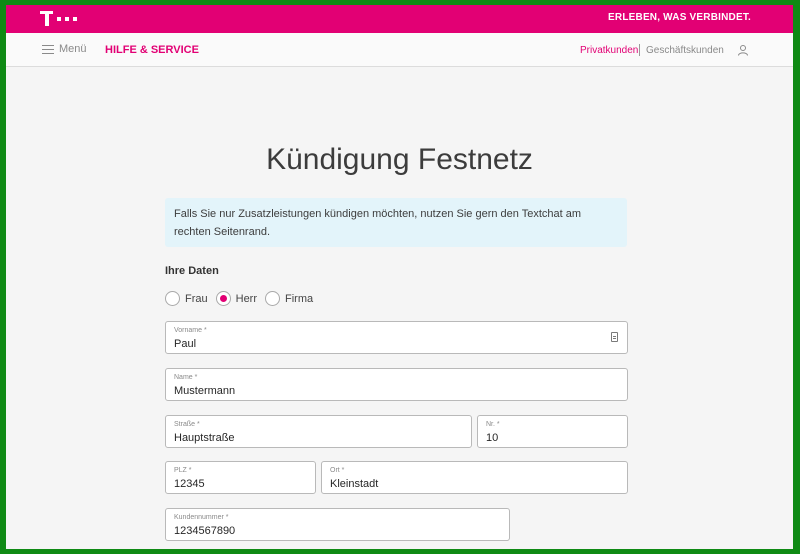 This screenshot has width=800, height=554. I want to click on kundennummer-field: Kundennummer * 1234567890, so click(337, 524).